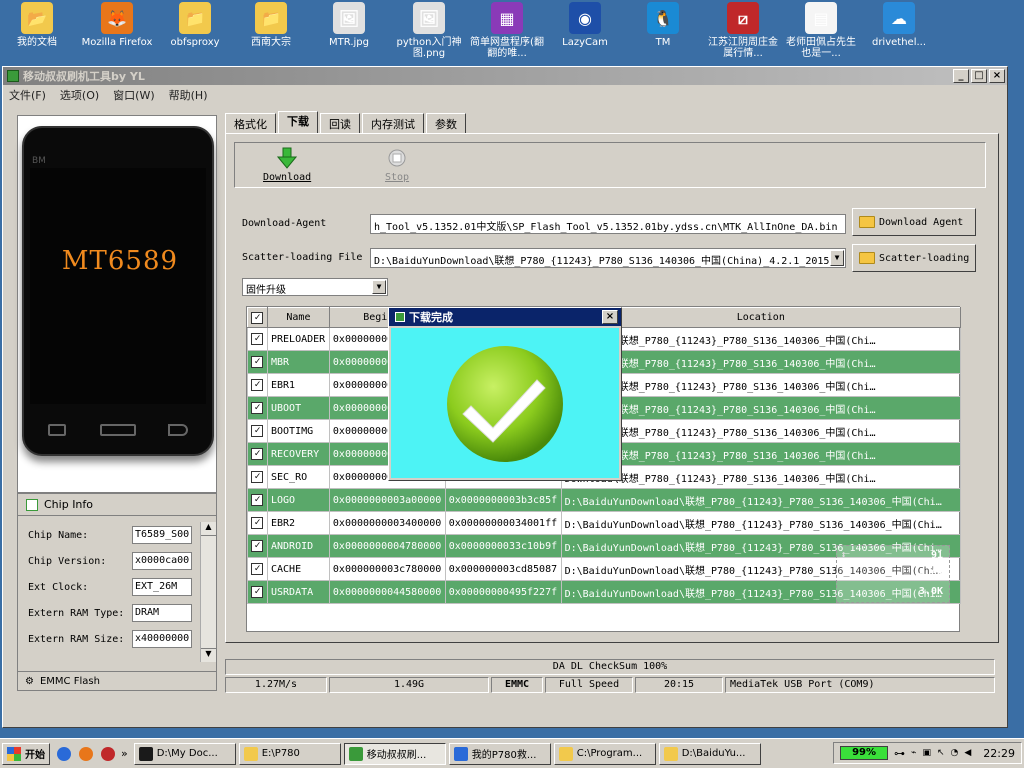  What do you see at coordinates (208, 592) in the screenshot?
I see `chip-info-scrollbar: ▲ ▼` at bounding box center [208, 592].